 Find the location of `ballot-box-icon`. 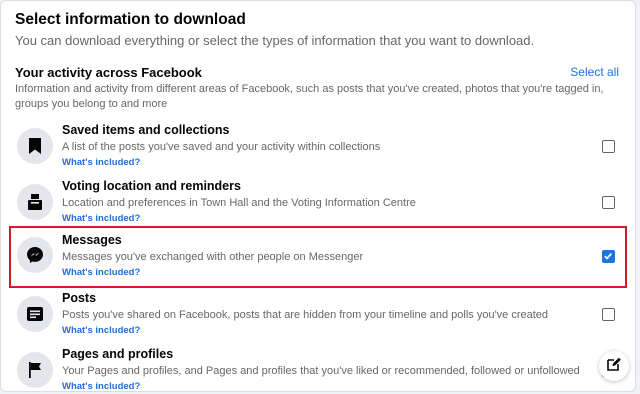

ballot-box-icon is located at coordinates (35, 202).